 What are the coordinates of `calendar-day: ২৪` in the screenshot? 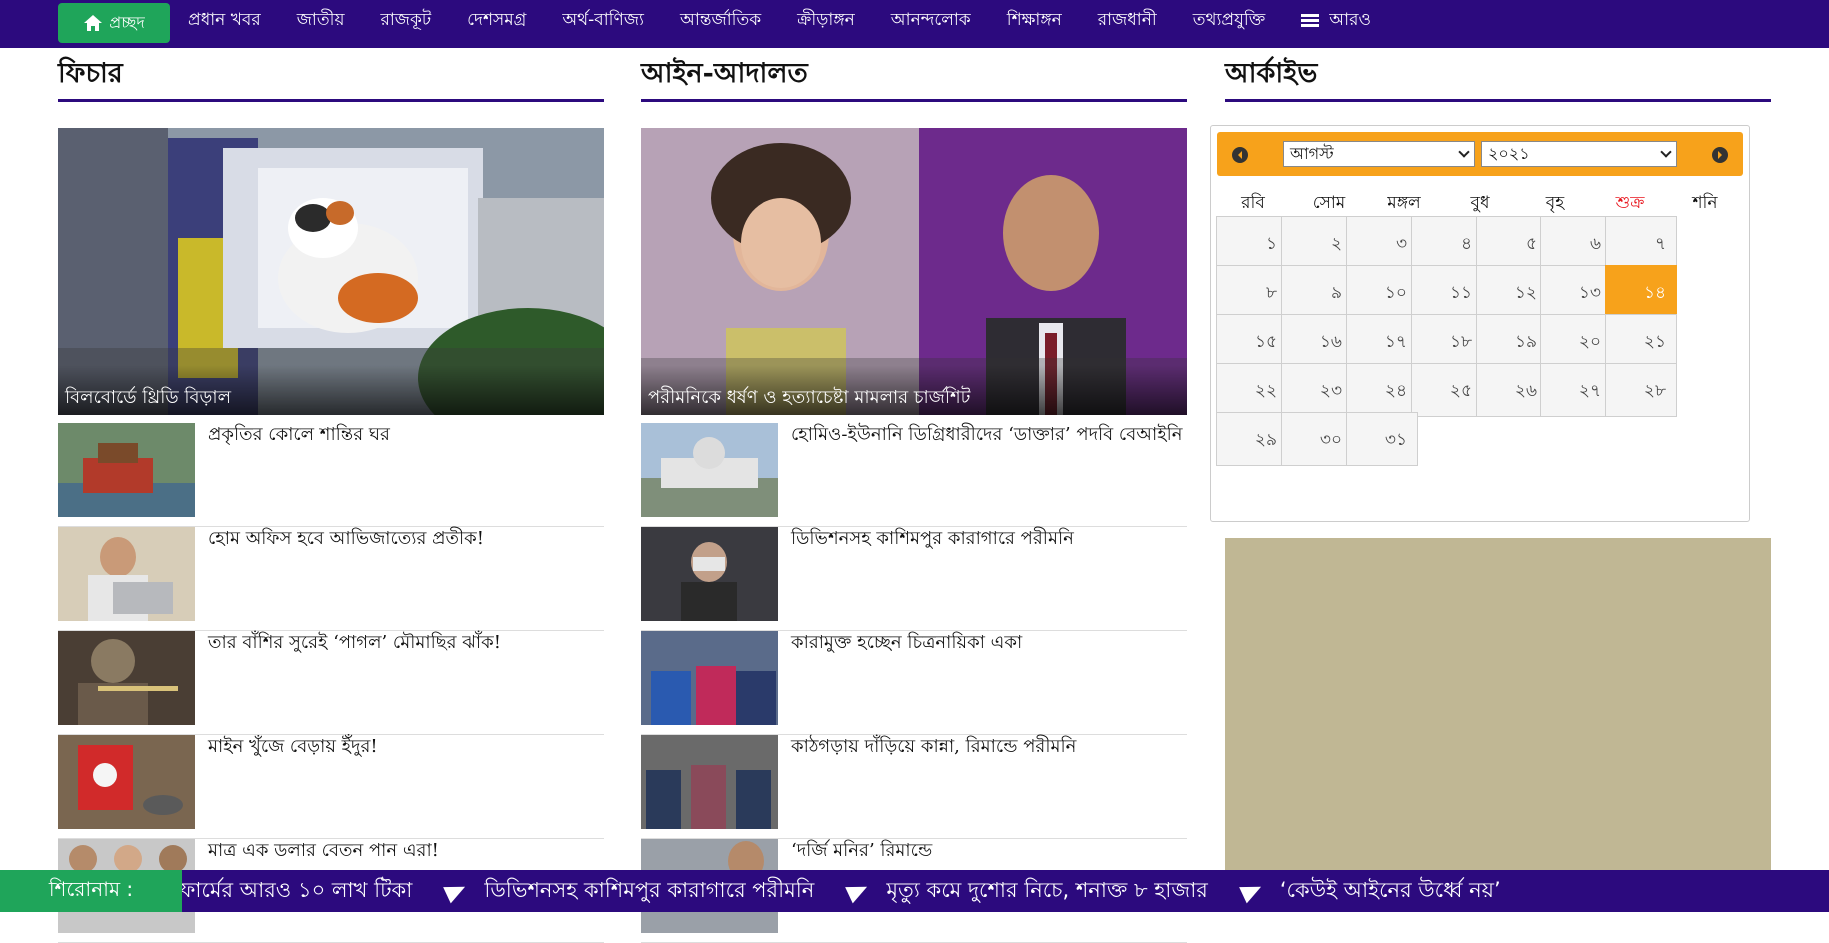 It's located at (1382, 390).